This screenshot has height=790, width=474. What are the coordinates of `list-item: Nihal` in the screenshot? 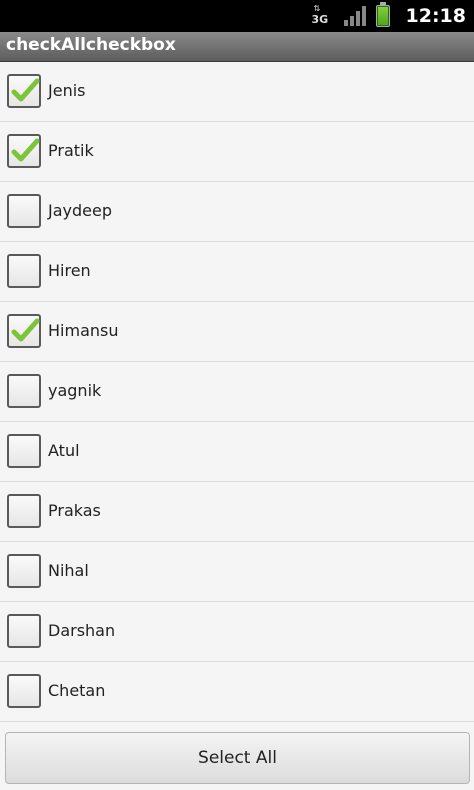 It's located at (237, 572).